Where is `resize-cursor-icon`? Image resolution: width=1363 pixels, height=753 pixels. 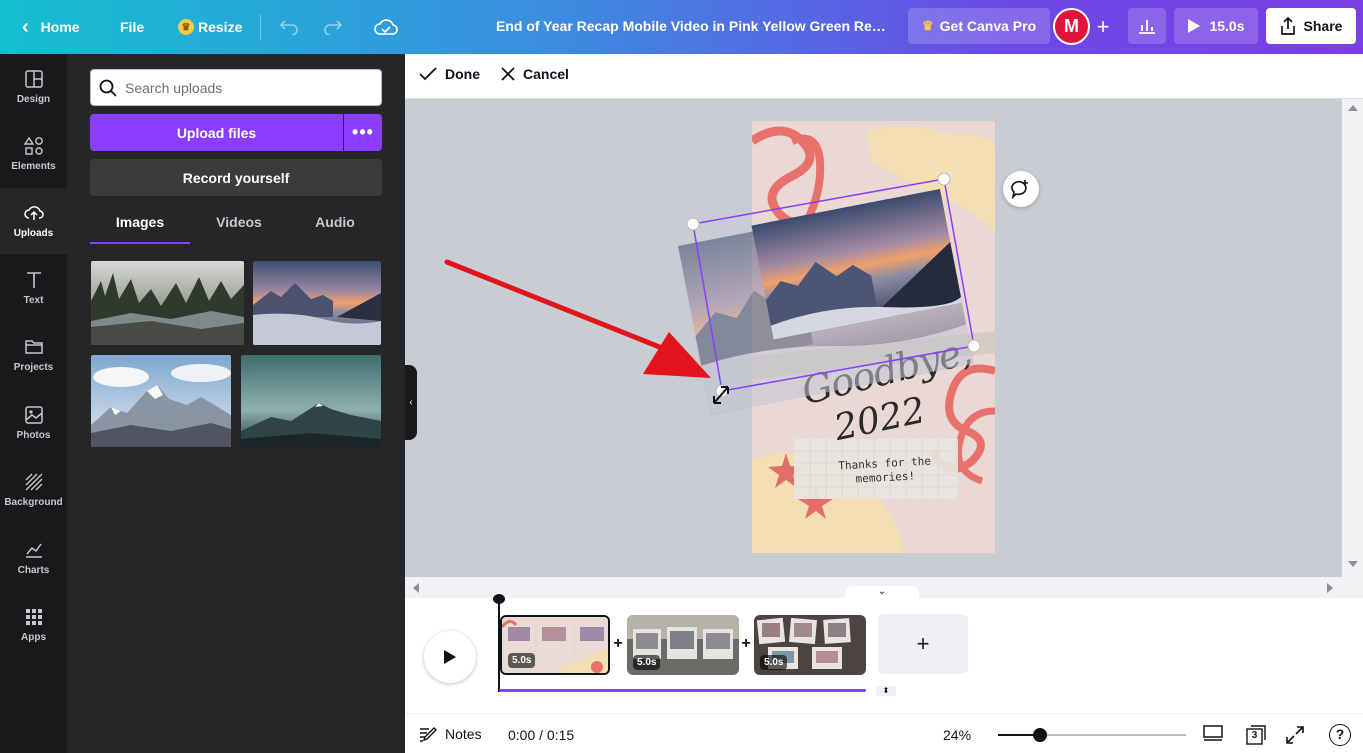
resize-cursor-icon is located at coordinates (721, 395).